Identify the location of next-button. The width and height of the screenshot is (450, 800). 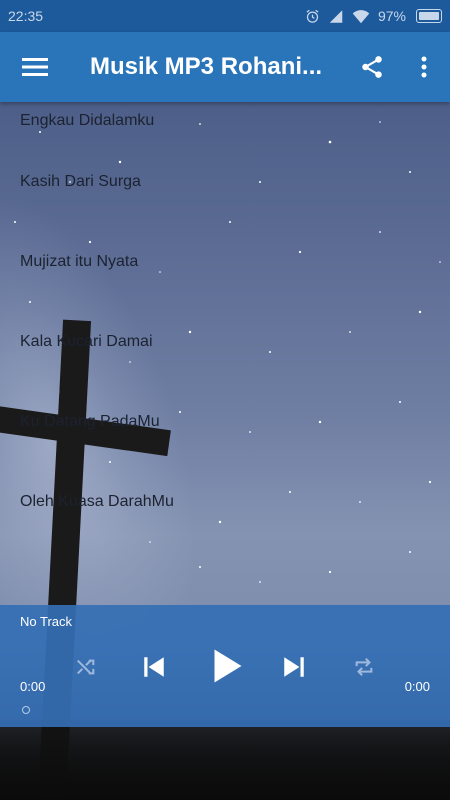
(294, 667).